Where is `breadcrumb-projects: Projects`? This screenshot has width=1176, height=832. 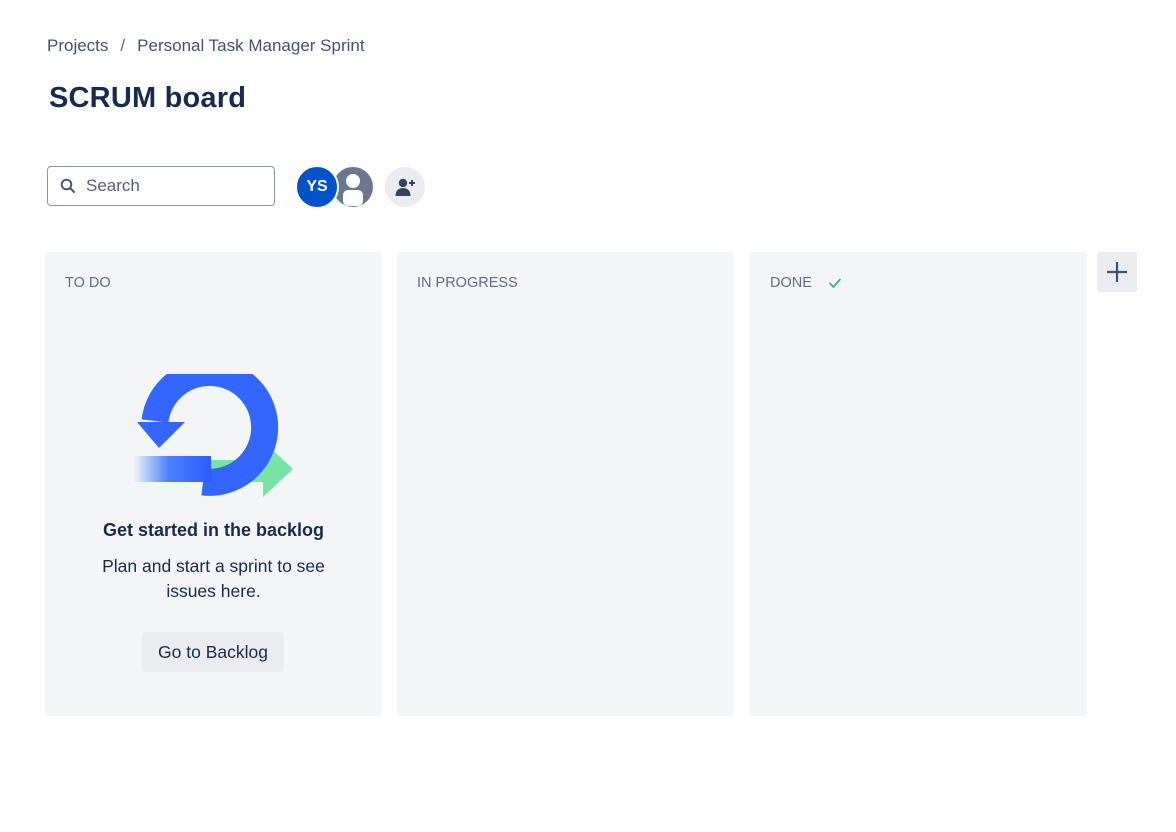
breadcrumb-projects: Projects is located at coordinates (77, 46).